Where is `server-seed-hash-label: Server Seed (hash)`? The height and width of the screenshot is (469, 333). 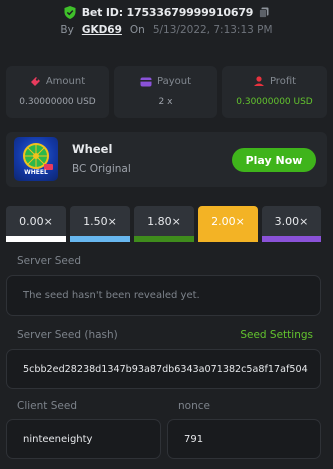
server-seed-hash-label: Server Seed (hash) is located at coordinates (67, 335).